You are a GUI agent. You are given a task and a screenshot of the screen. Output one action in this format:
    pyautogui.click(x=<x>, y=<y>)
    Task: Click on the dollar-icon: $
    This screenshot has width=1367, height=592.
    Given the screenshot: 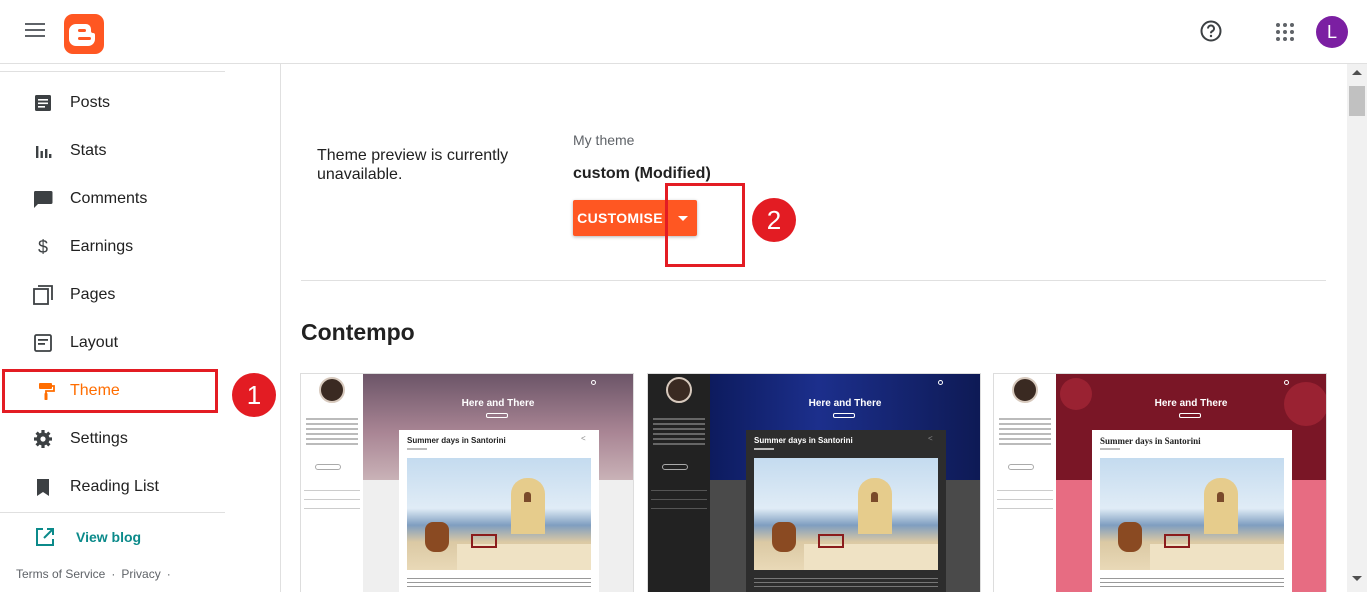 What is the action you would take?
    pyautogui.click(x=43, y=247)
    